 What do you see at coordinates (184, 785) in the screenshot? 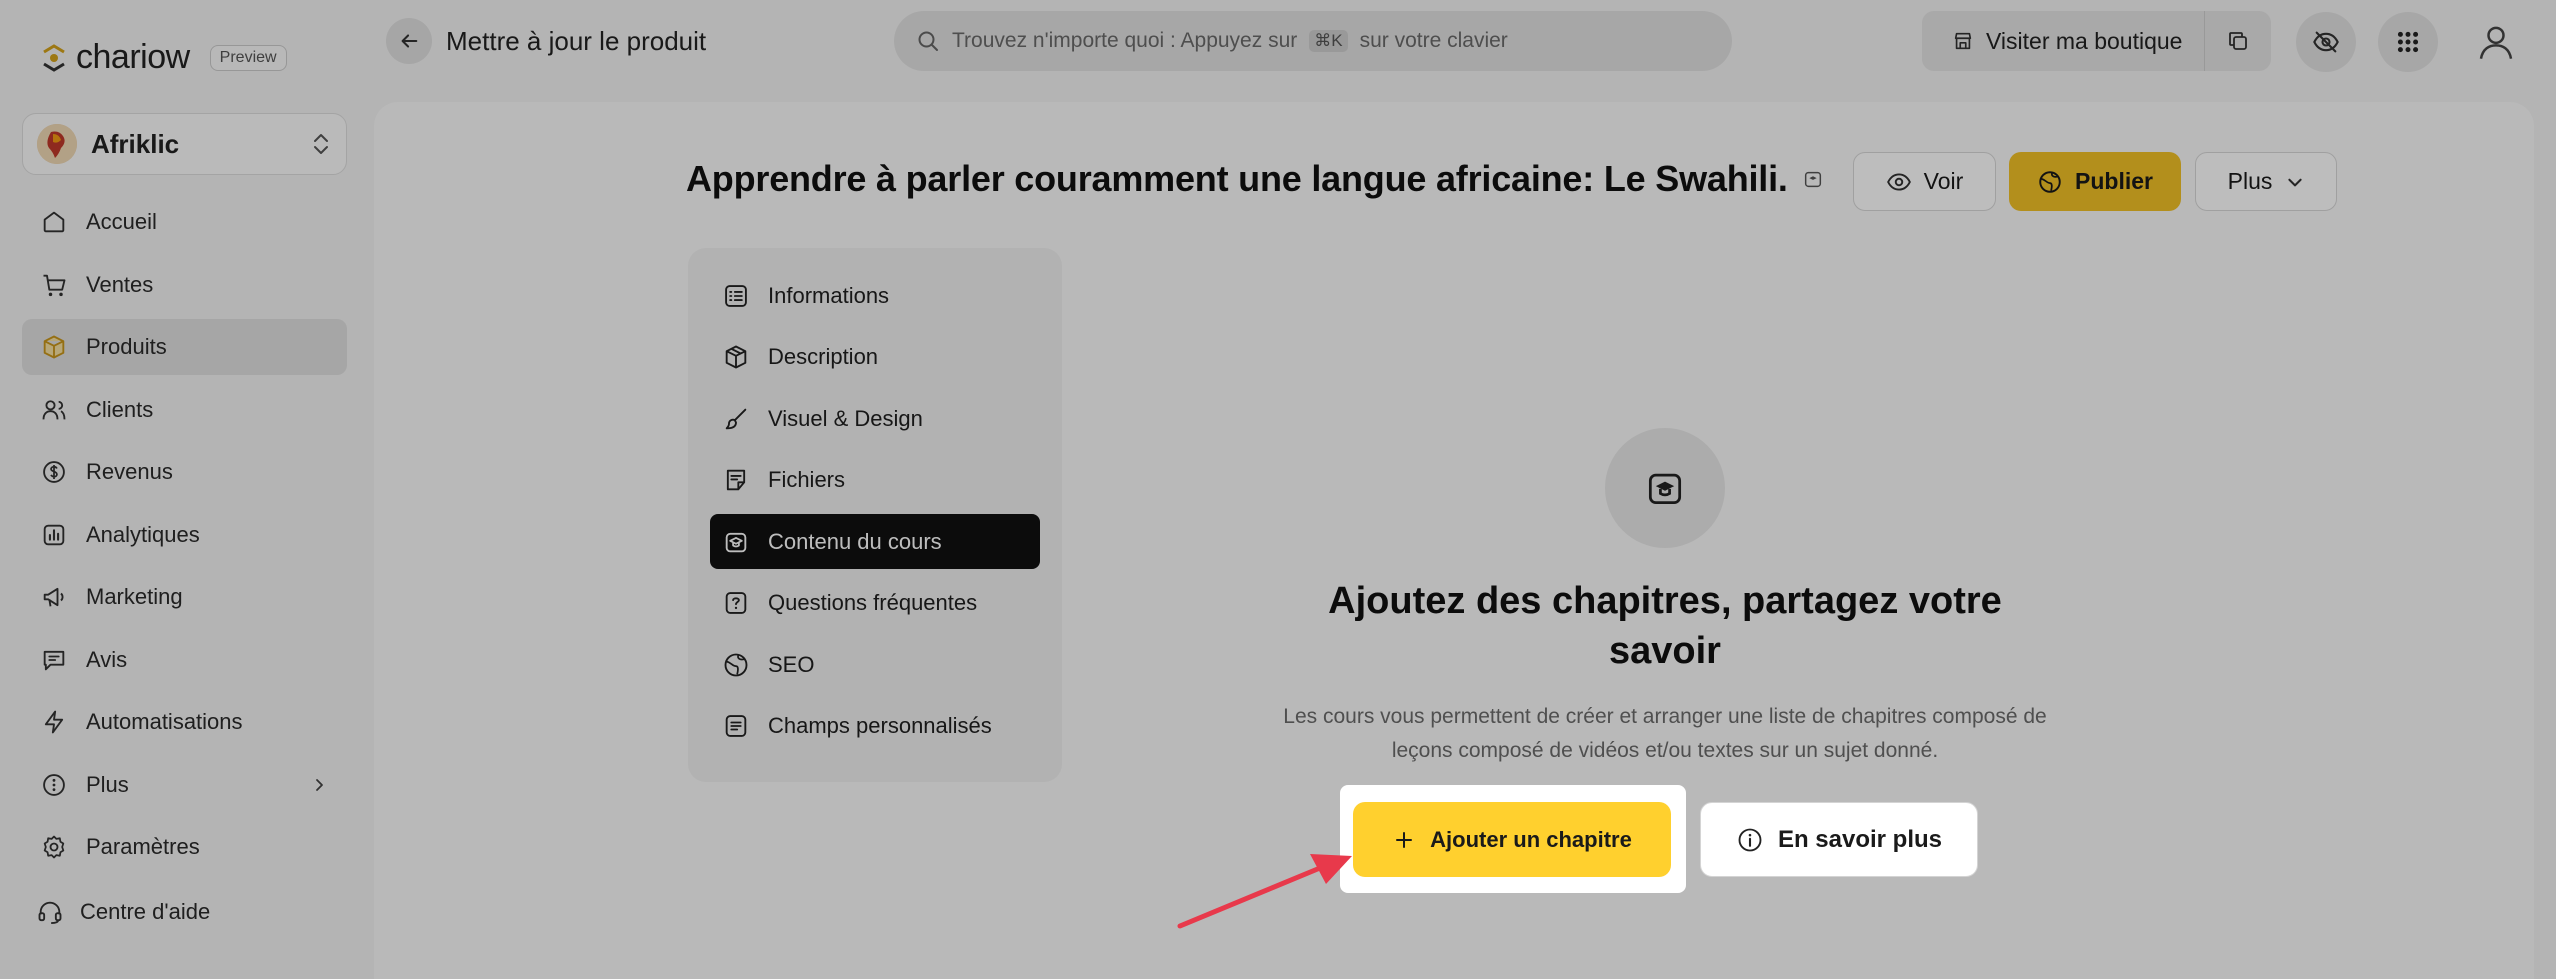
I see `sidebar-item-plus: Plus` at bounding box center [184, 785].